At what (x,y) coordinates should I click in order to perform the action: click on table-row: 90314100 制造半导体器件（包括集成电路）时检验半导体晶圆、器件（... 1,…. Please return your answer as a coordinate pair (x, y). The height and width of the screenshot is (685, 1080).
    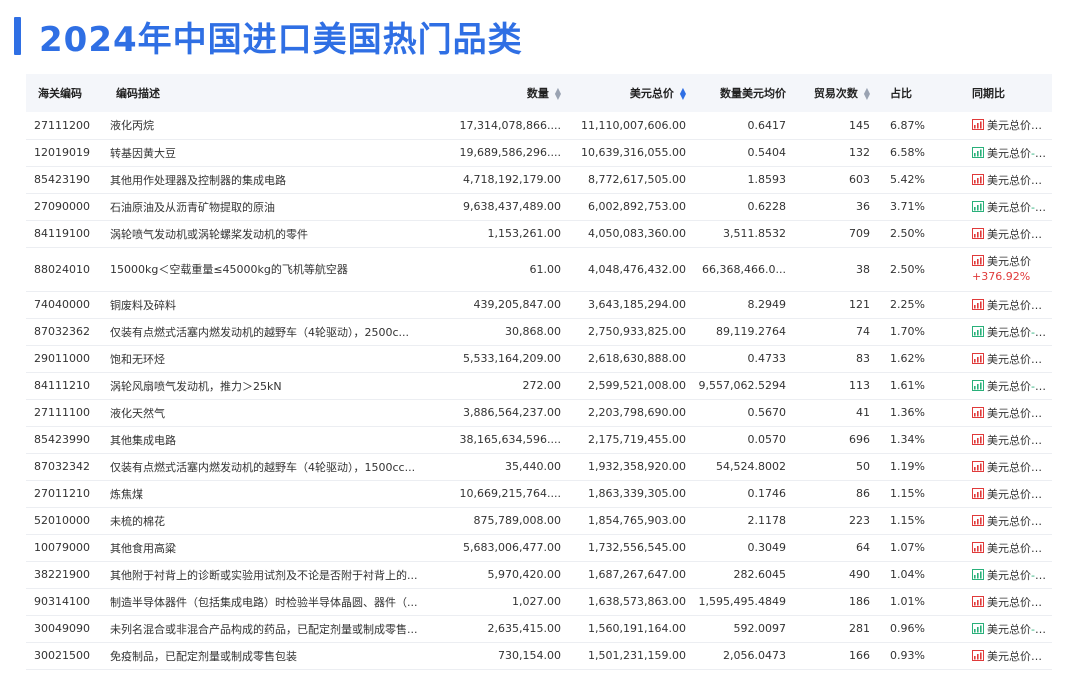
    Looking at the image, I should click on (539, 601).